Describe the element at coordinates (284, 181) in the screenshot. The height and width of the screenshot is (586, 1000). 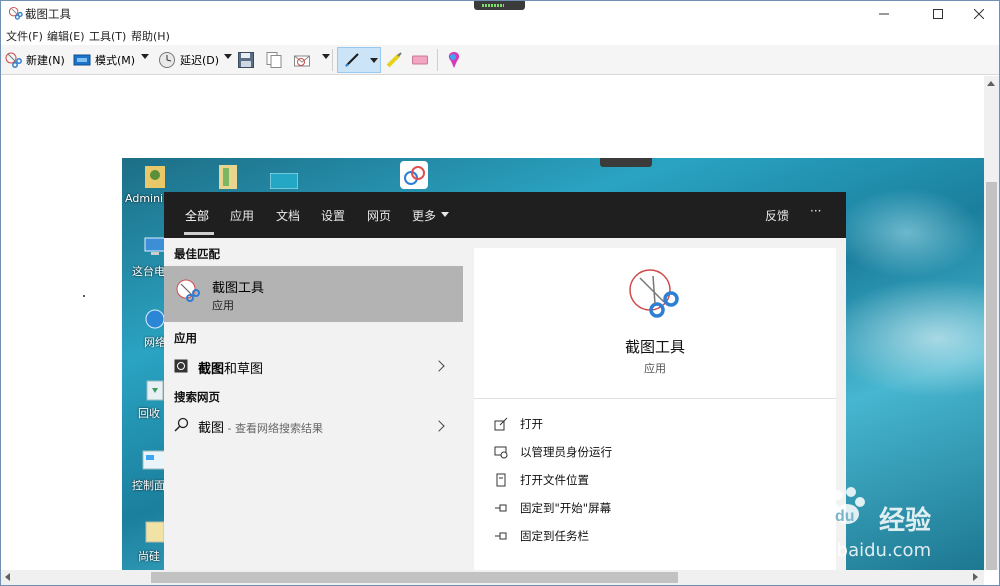
I see `device-icon` at that location.